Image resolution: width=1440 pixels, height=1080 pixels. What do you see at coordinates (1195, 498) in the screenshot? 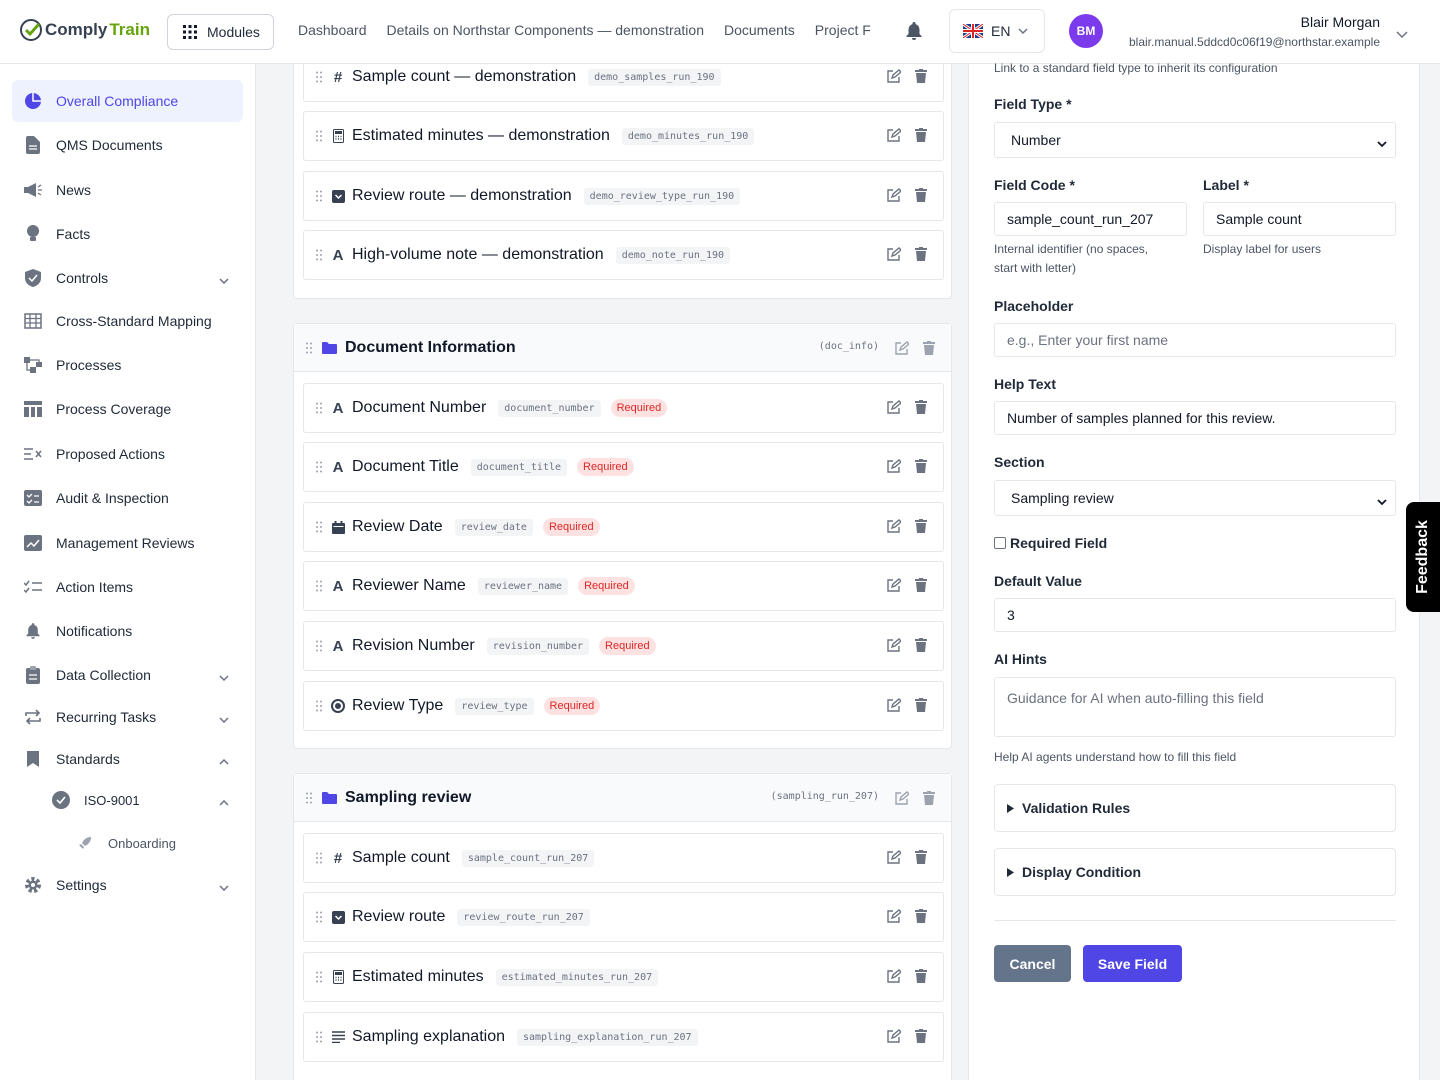
I see `section-select: Sampling review` at bounding box center [1195, 498].